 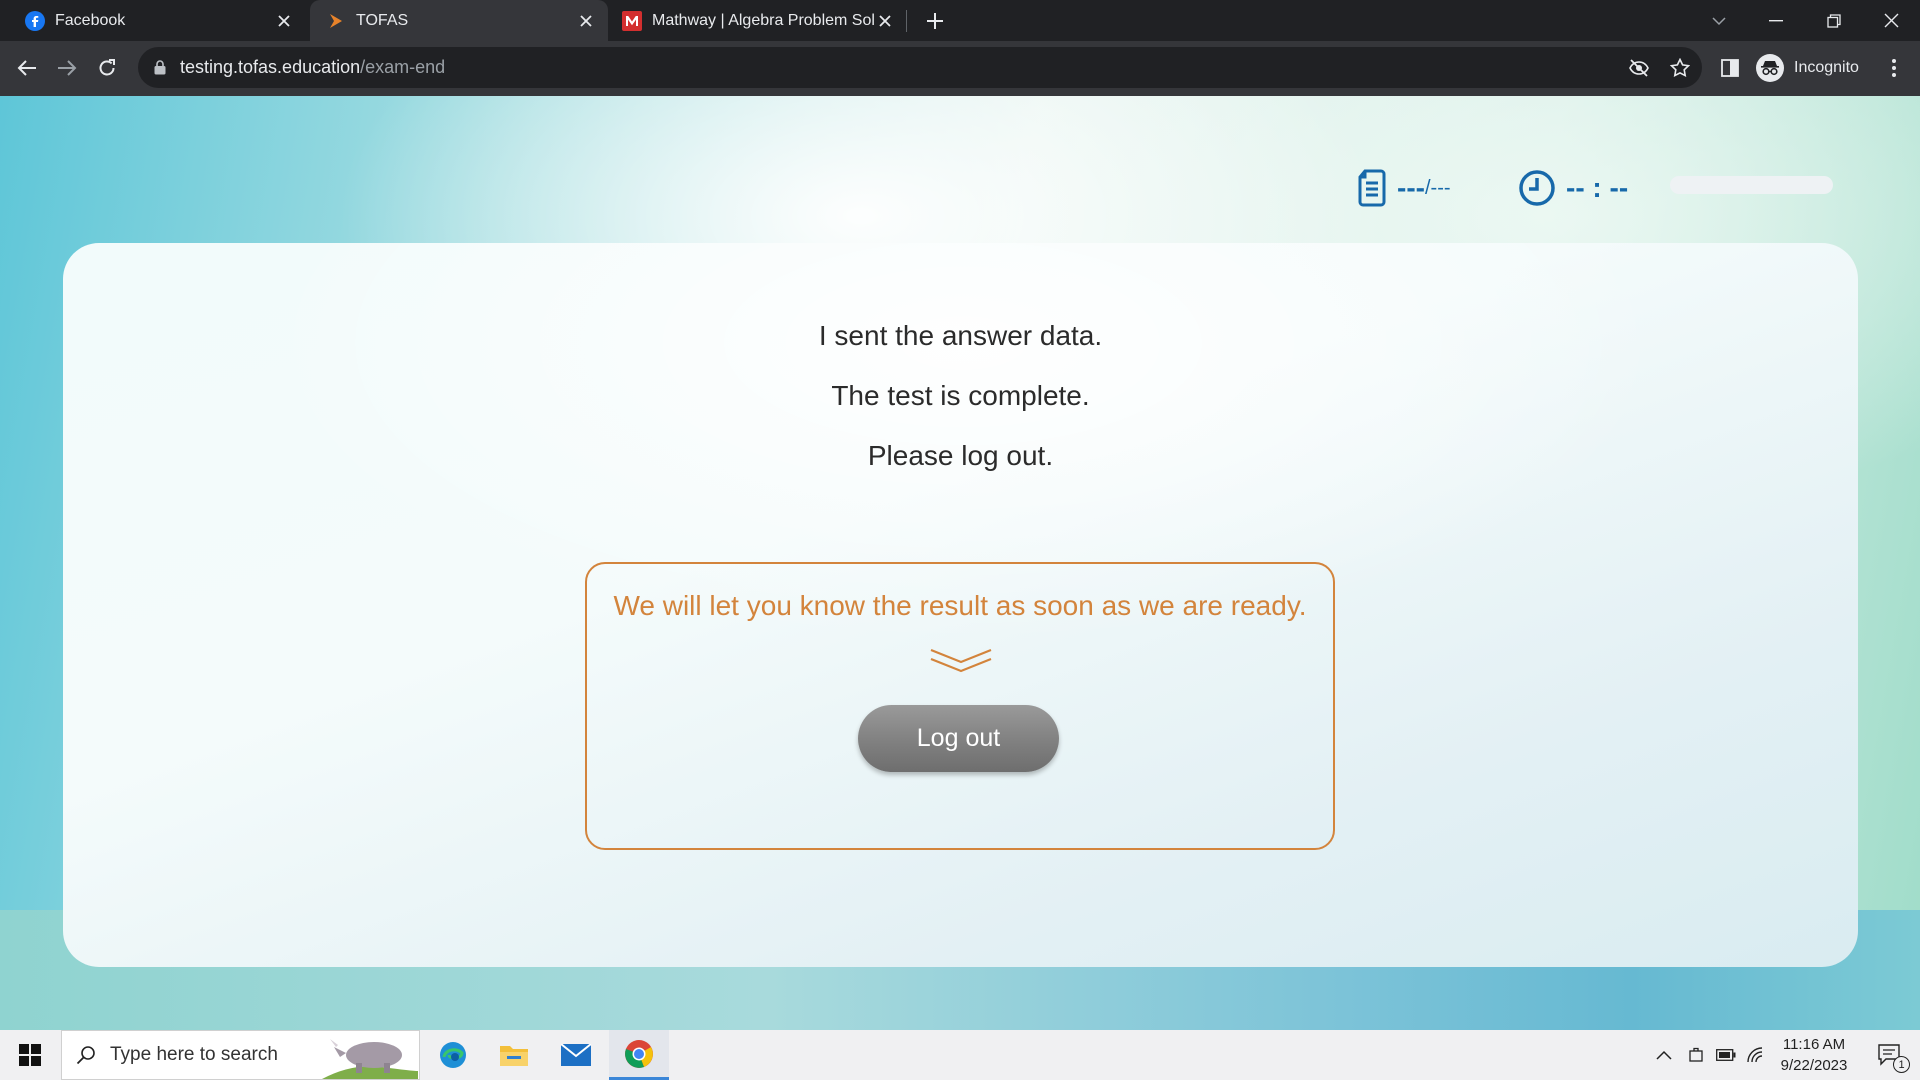 I want to click on clock: 11:16 AM 9/22/2023, so click(x=1814, y=1055).